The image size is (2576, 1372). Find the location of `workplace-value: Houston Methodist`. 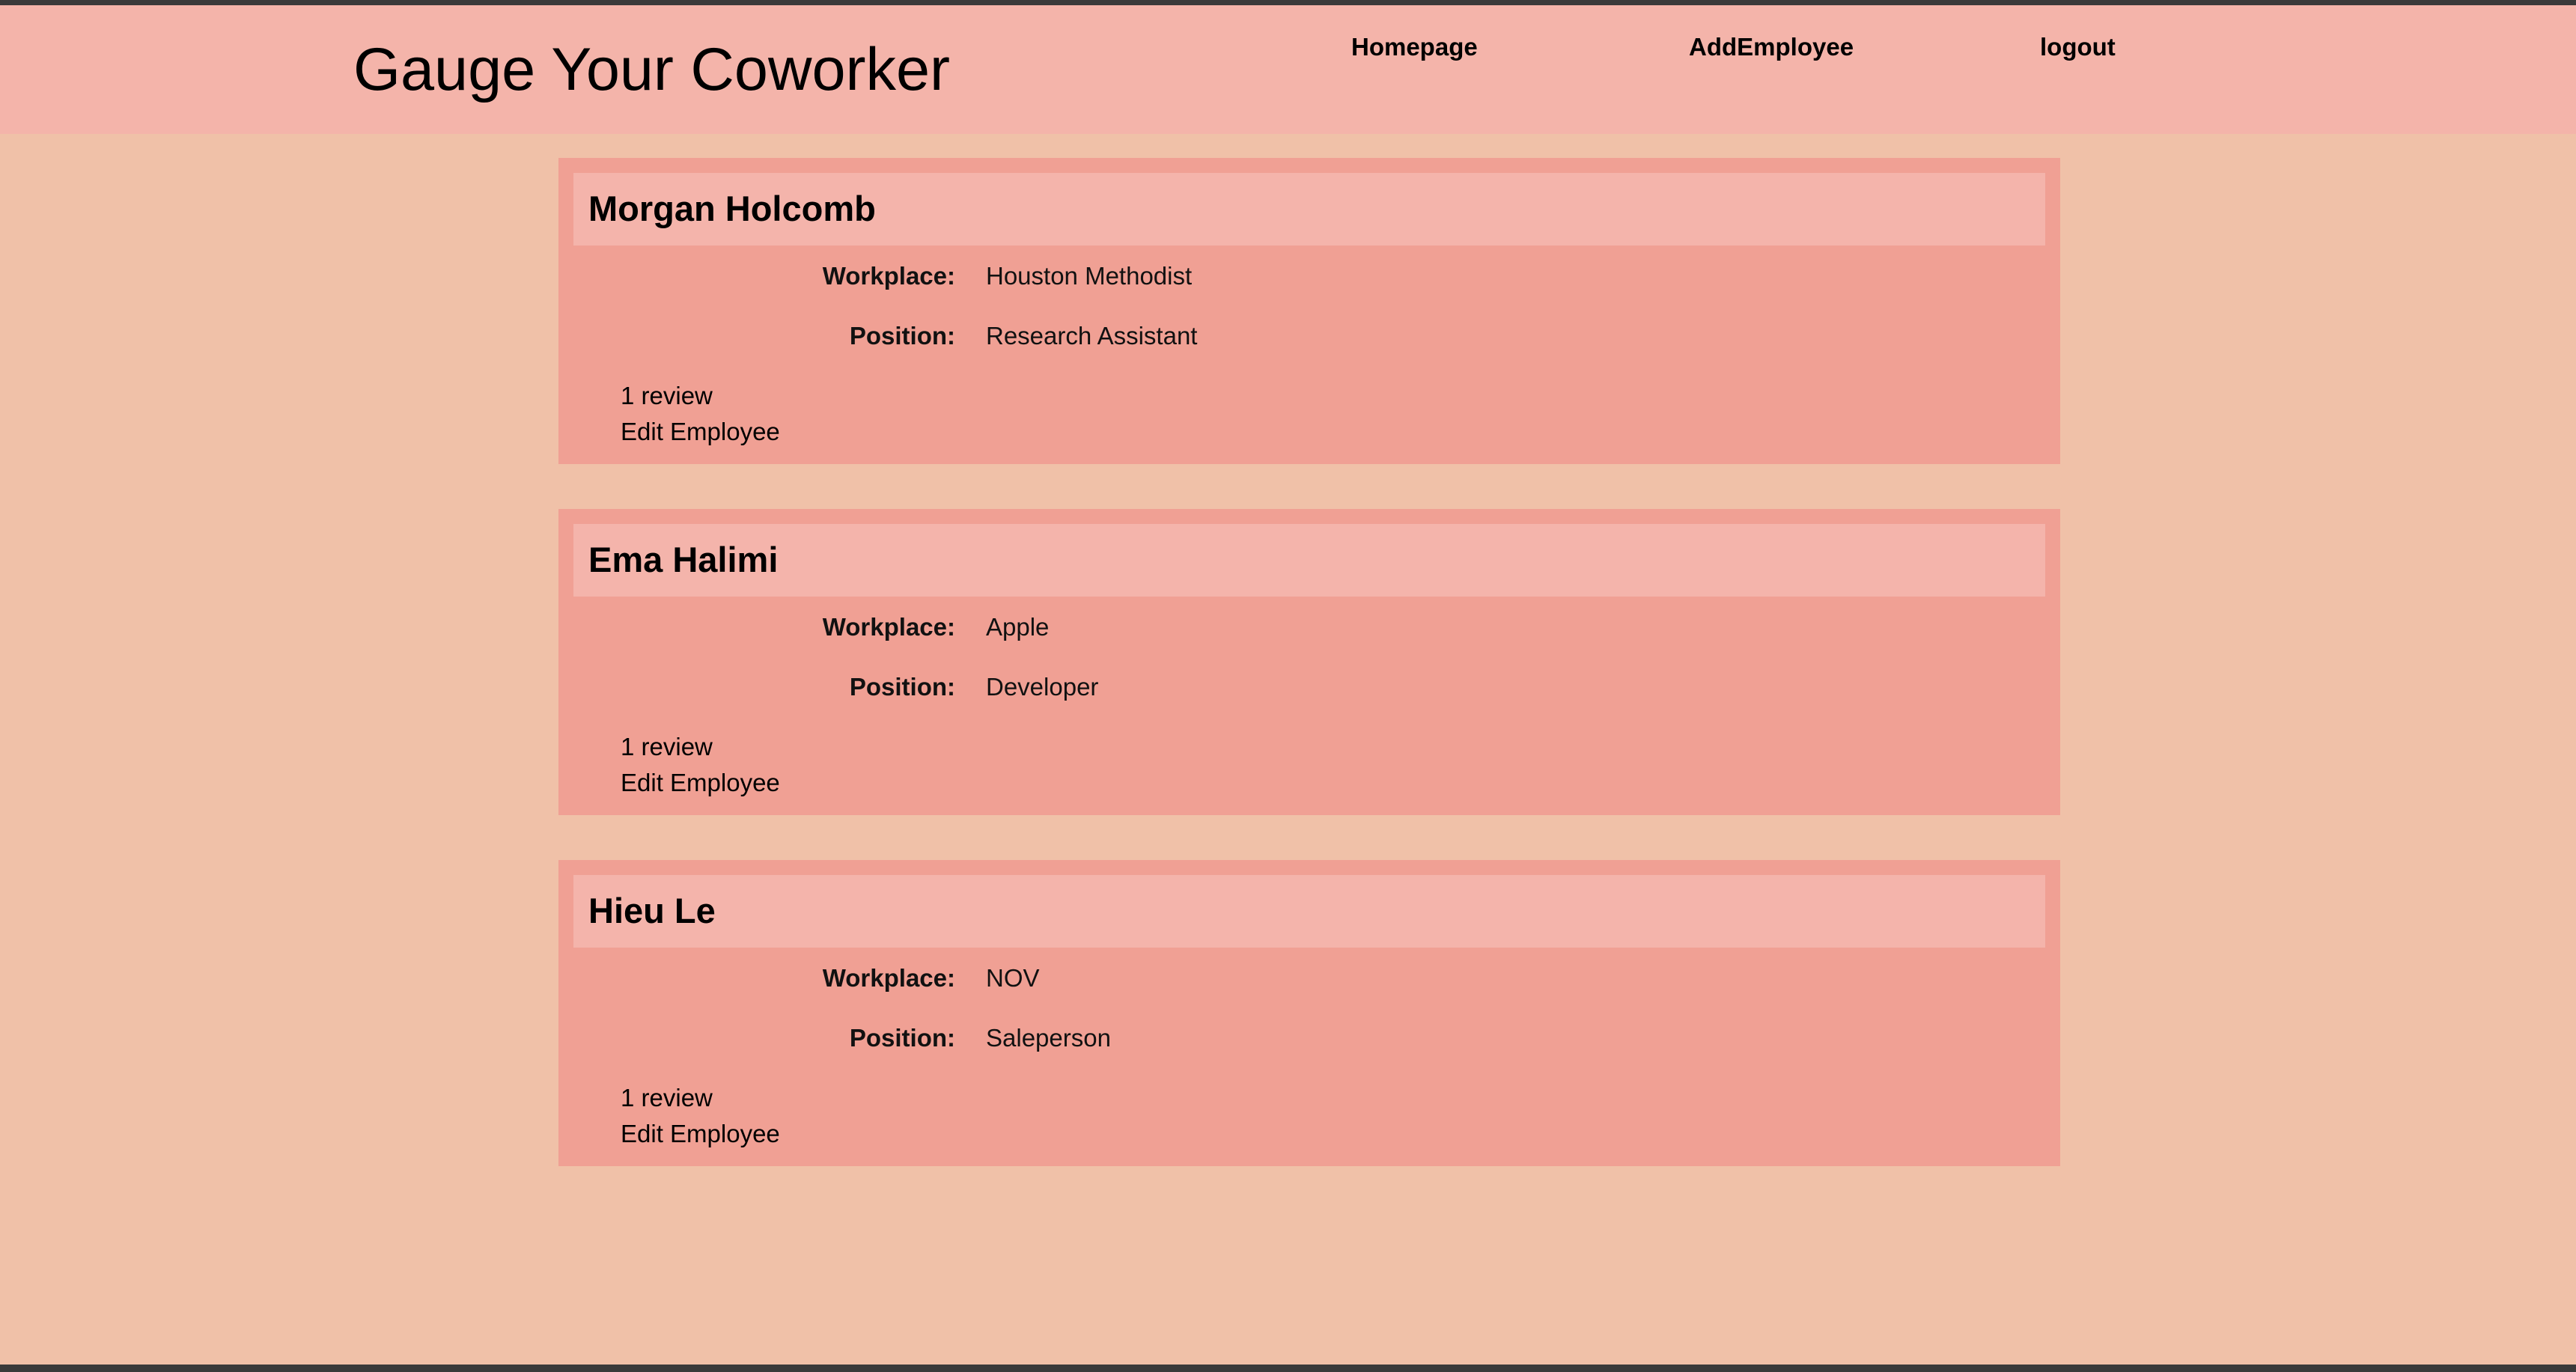

workplace-value: Houston Methodist is located at coordinates (1089, 276).